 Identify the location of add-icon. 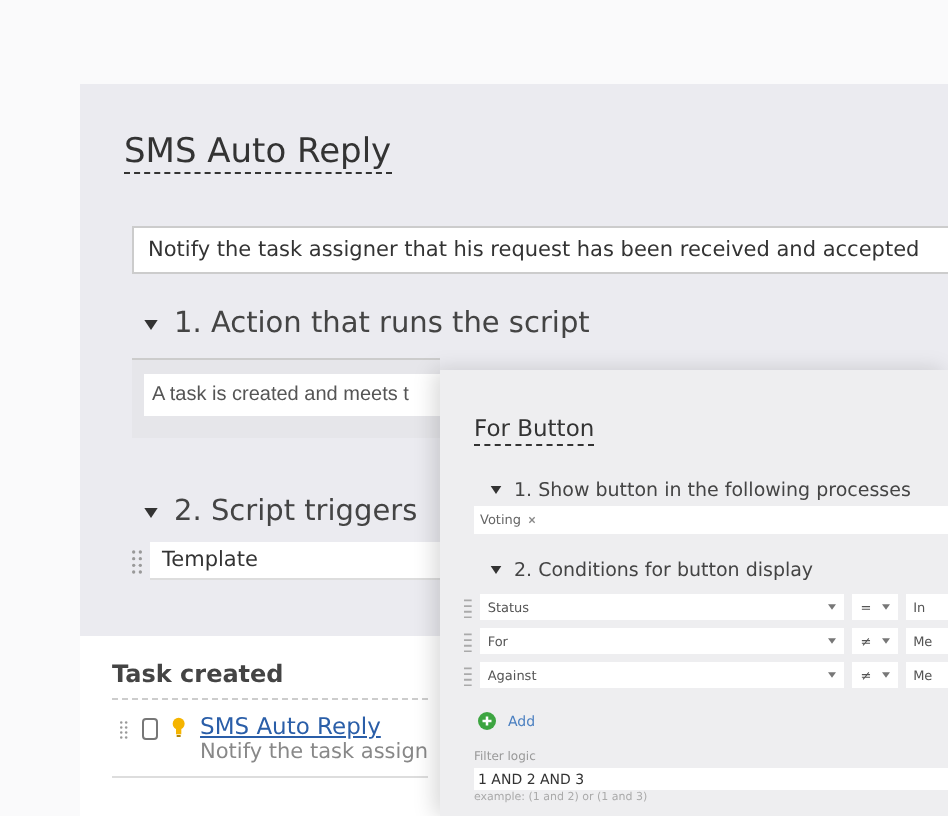
(487, 721).